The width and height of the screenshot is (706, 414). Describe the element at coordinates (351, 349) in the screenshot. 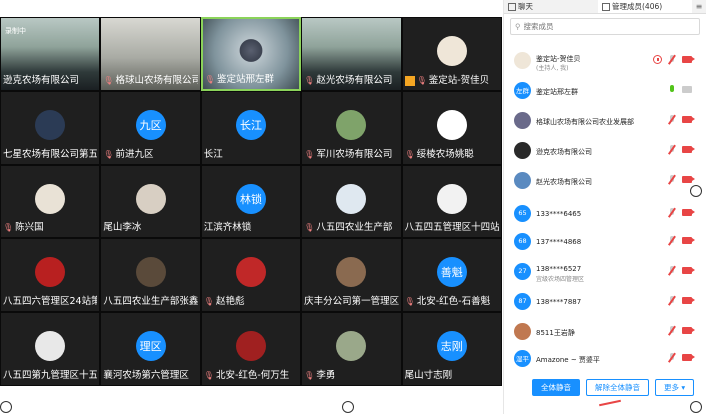

I see `participant-tile: 🎙 李勇` at that location.